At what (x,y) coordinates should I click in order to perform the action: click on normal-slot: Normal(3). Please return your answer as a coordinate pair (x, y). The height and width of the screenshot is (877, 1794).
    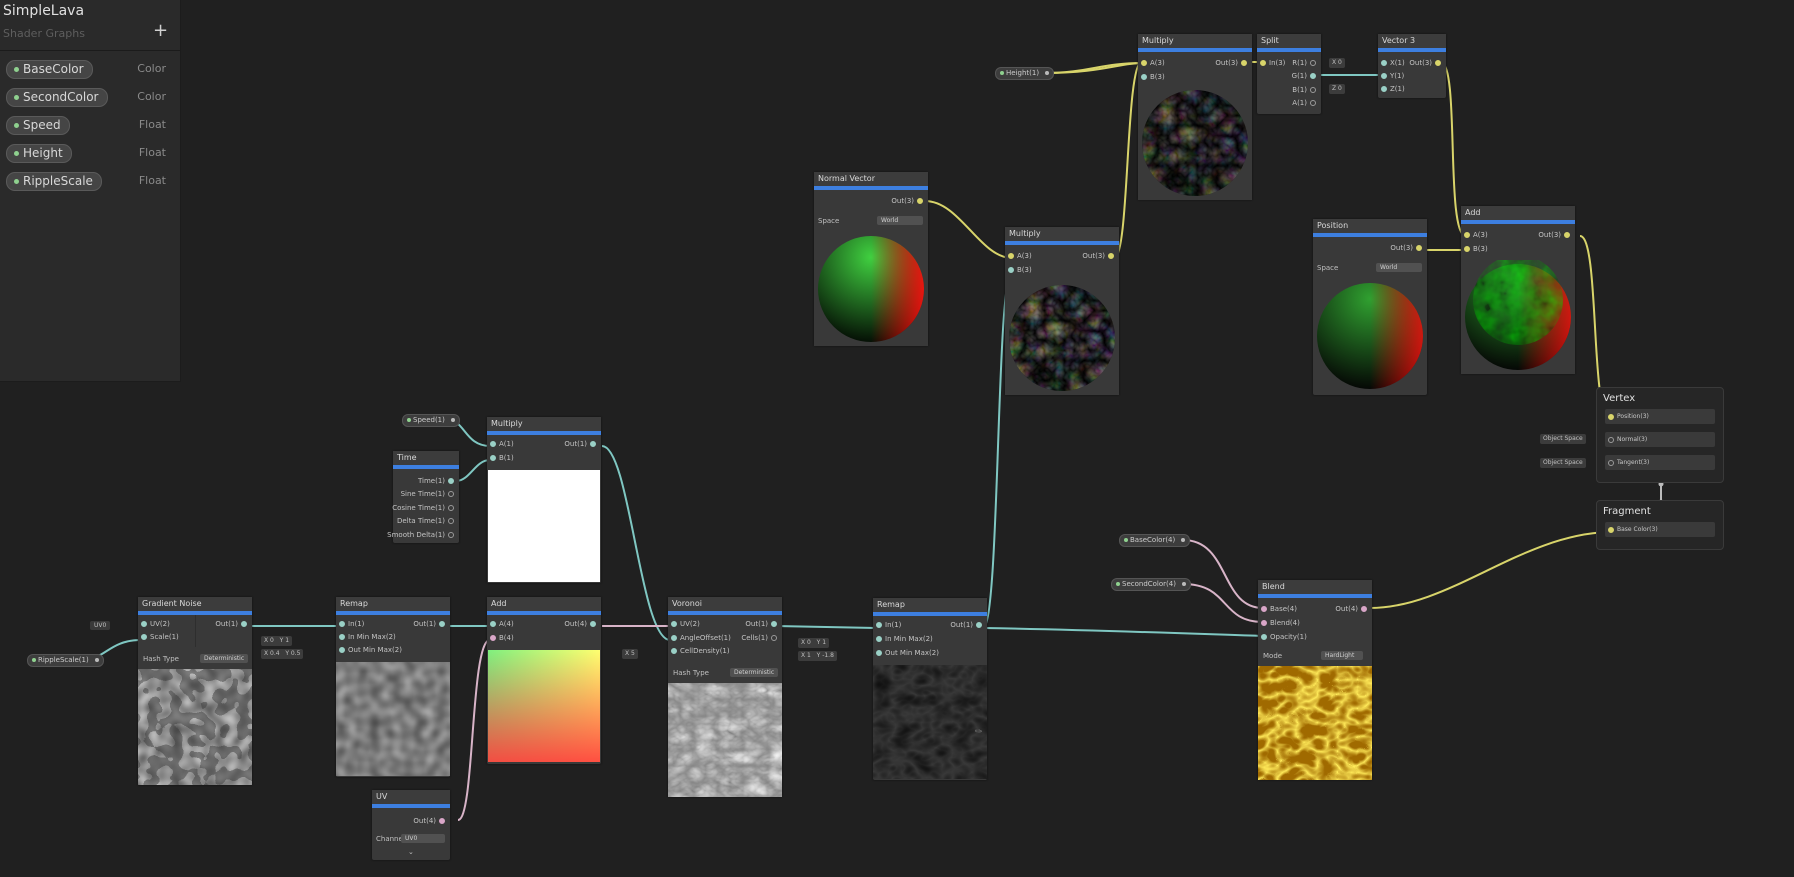
    Looking at the image, I should click on (1660, 439).